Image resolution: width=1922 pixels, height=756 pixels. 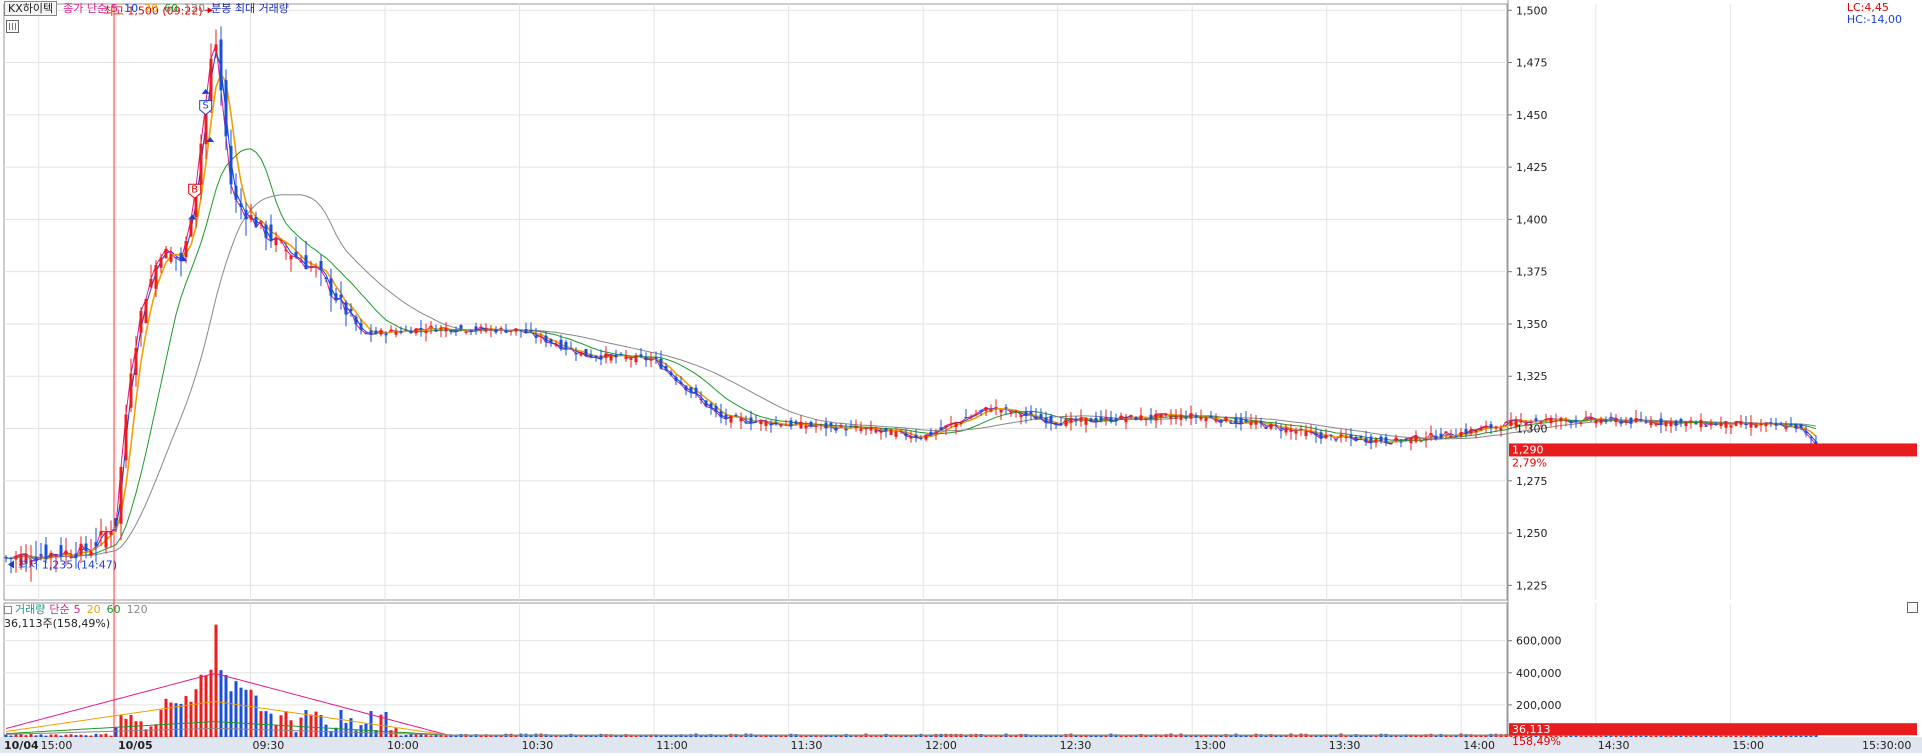 I want to click on pane-expand-icon, so click(x=1912, y=607).